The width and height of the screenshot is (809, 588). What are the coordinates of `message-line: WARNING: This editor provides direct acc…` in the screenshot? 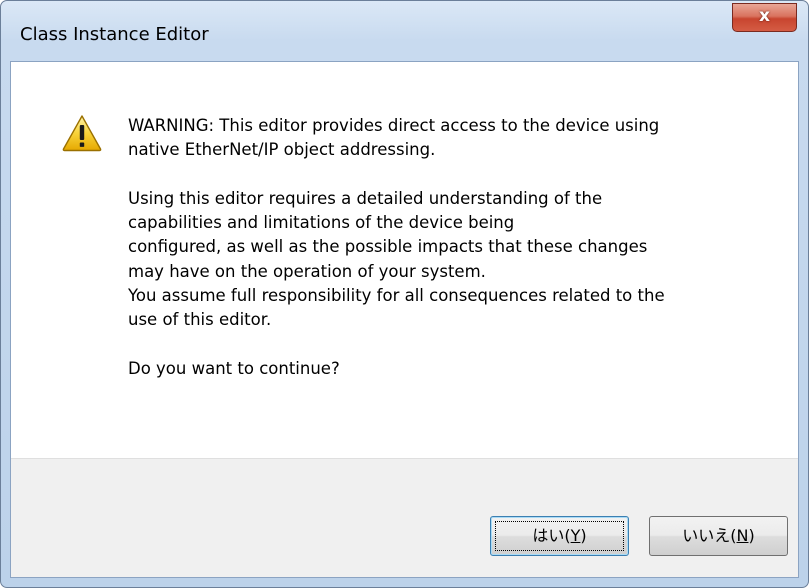 It's located at (394, 125).